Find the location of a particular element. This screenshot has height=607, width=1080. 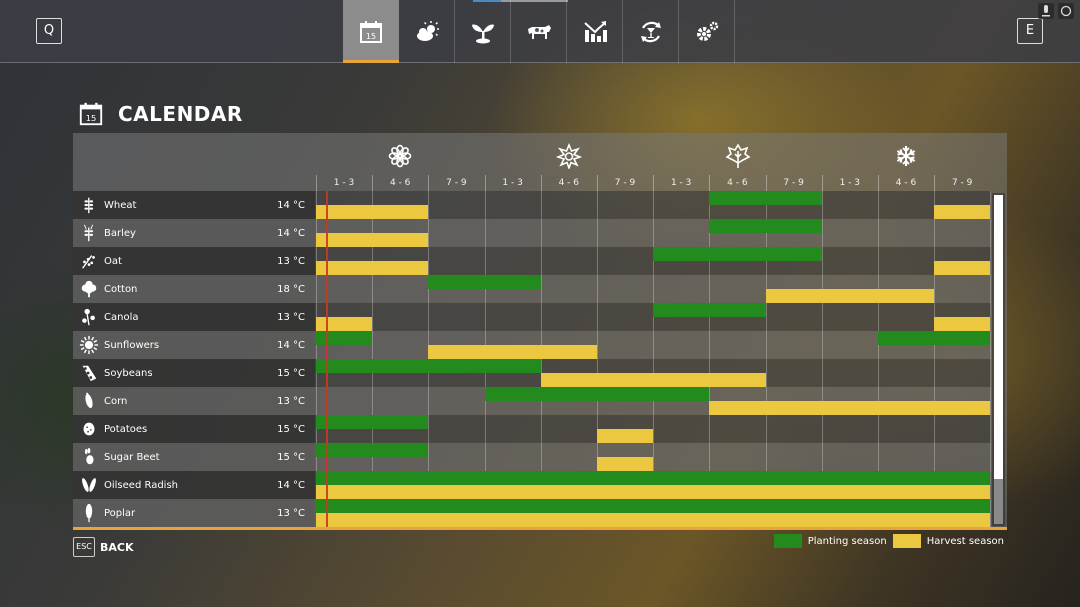

crop-info: Wheat 14 °C is located at coordinates (194, 205).